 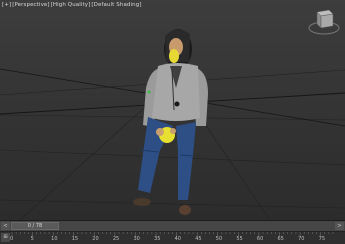 I want to click on time-slider: < 0 / 78 >, so click(x=172, y=226).